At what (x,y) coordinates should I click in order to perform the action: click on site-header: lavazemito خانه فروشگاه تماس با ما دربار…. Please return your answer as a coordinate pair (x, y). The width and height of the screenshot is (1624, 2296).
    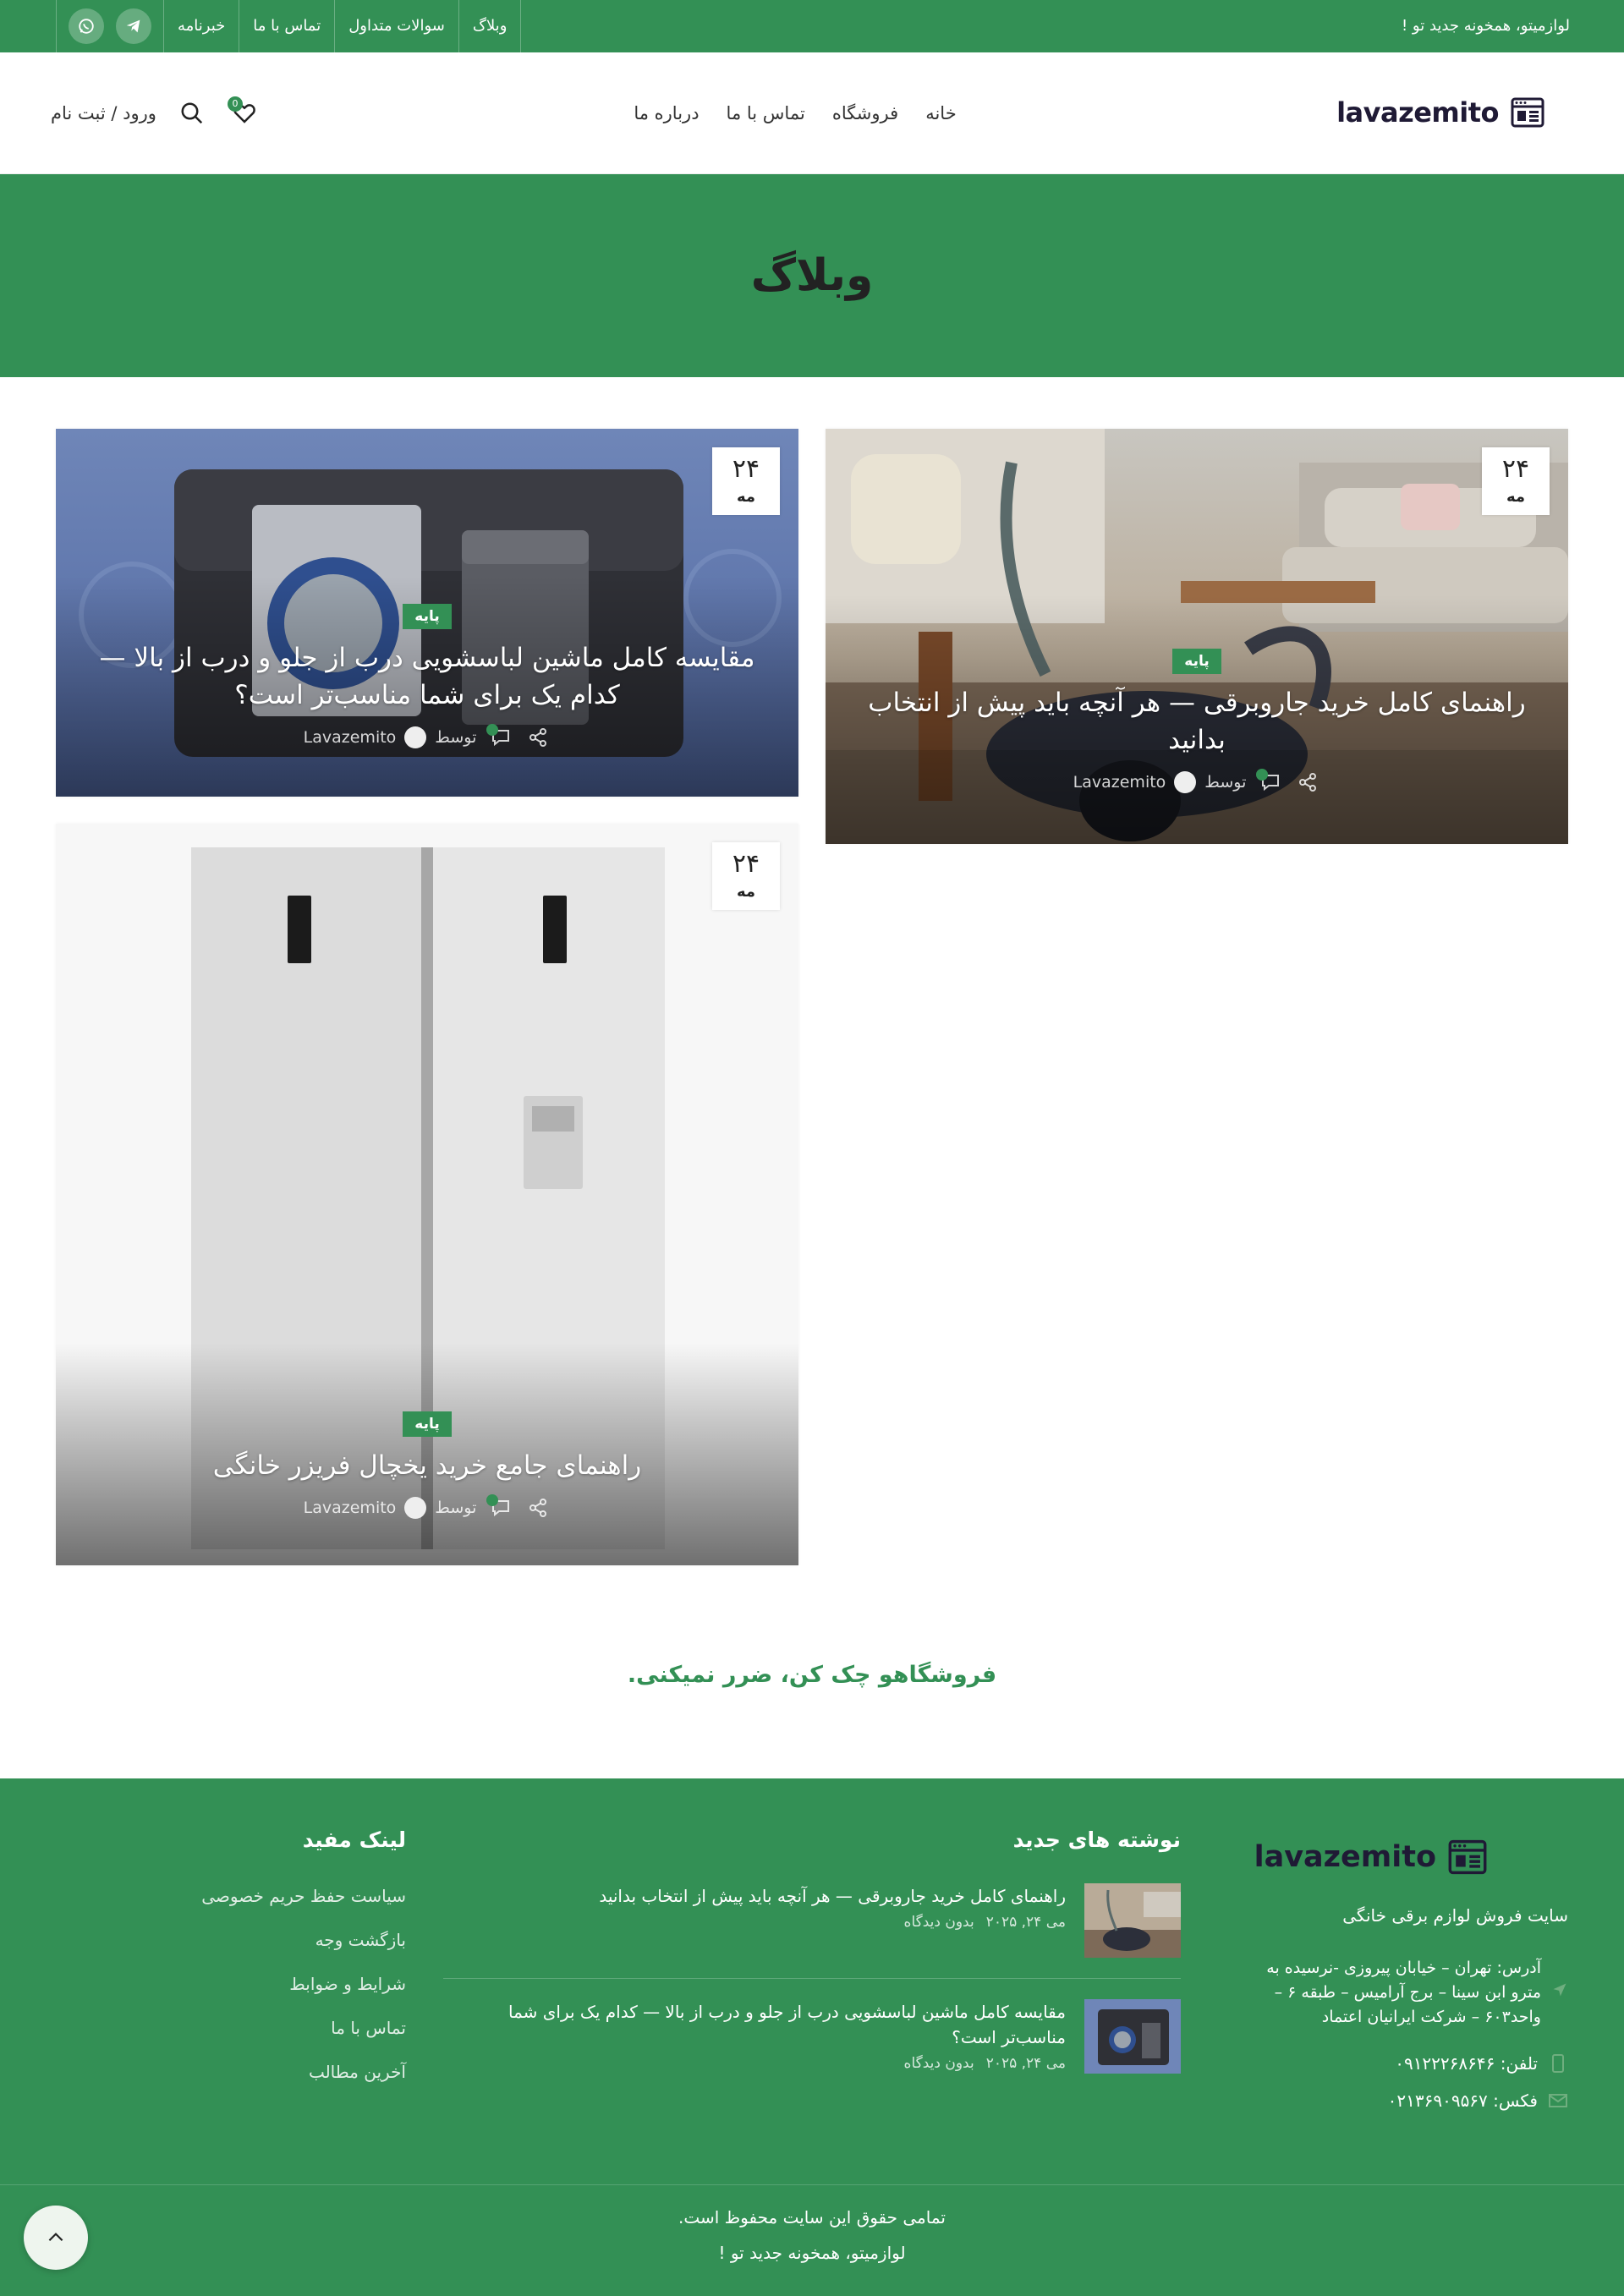
    Looking at the image, I should click on (812, 113).